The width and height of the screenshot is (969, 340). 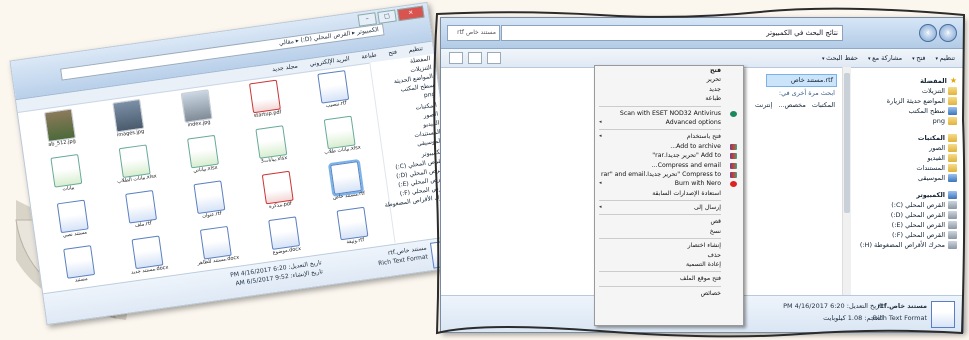 I want to click on context-menu-item: فتح, so click(x=669, y=70).